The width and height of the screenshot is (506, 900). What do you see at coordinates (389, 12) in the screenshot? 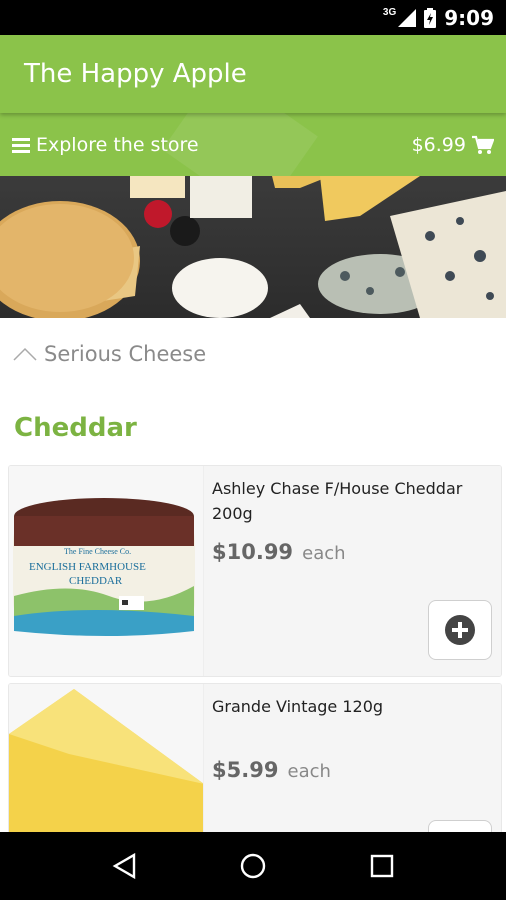
I see `network-type: 3G` at bounding box center [389, 12].